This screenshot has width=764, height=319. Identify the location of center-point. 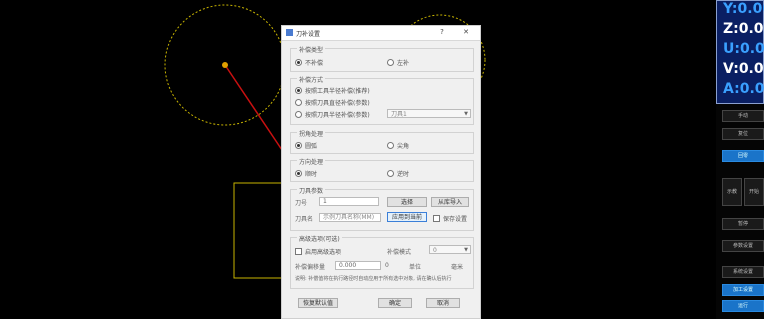
(225, 65).